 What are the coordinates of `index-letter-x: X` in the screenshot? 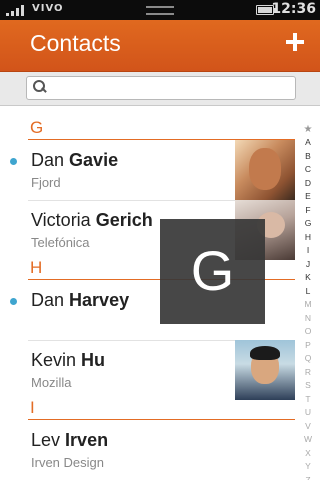 It's located at (308, 454).